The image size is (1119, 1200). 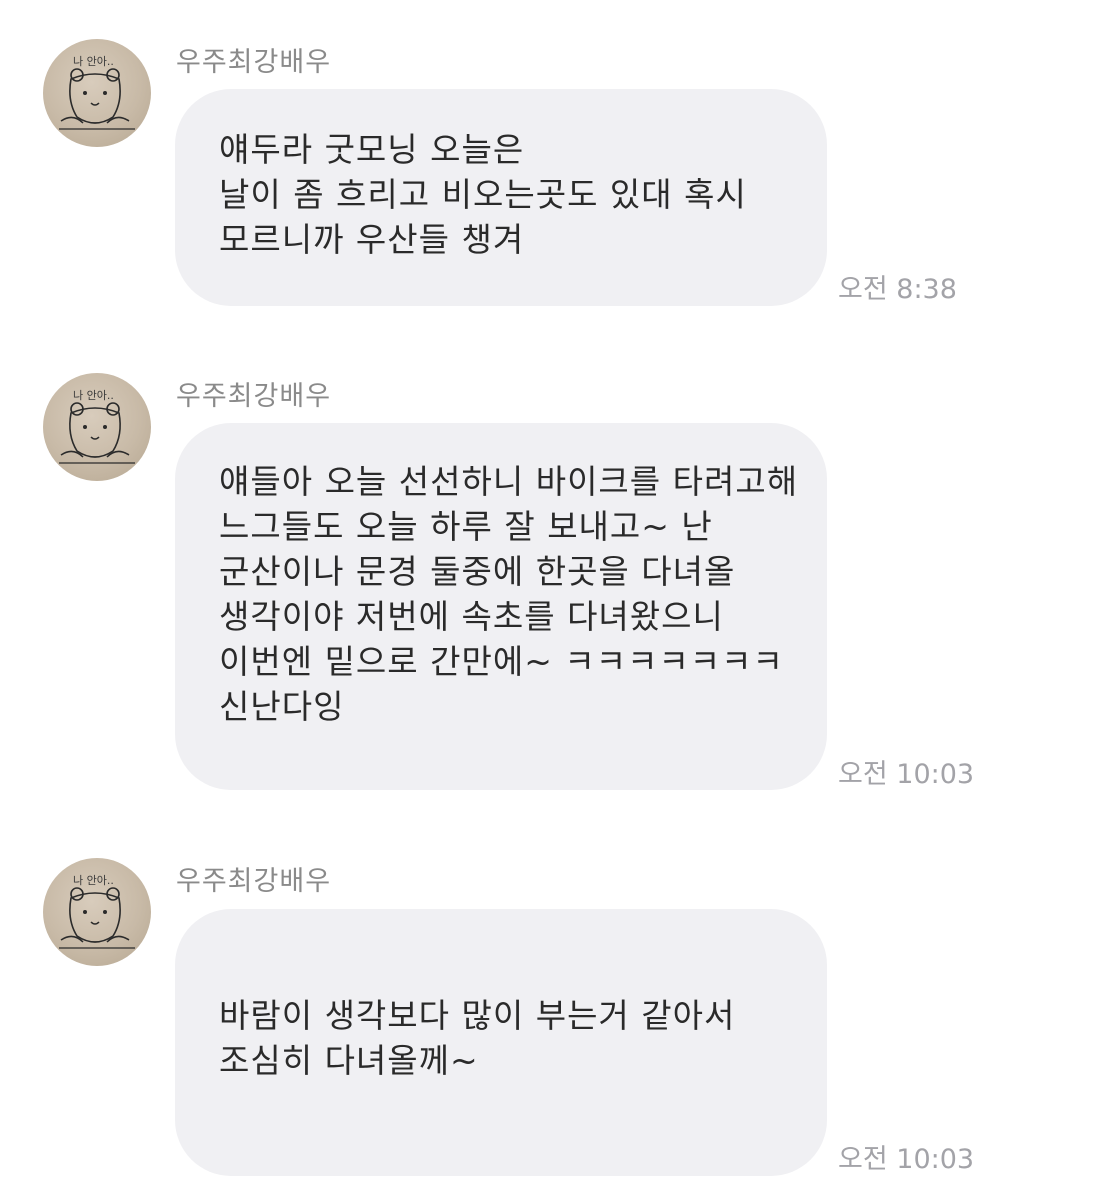 What do you see at coordinates (477, 571) in the screenshot?
I see `message-line: 군산이나 문경 둘중에 한곳을 다녀올` at bounding box center [477, 571].